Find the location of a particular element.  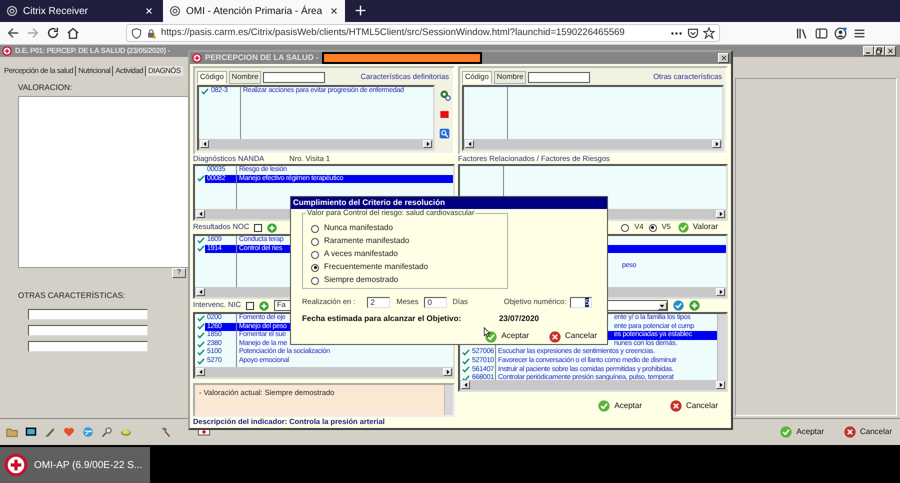

radio-label: Raramente manifestado is located at coordinates (367, 241).